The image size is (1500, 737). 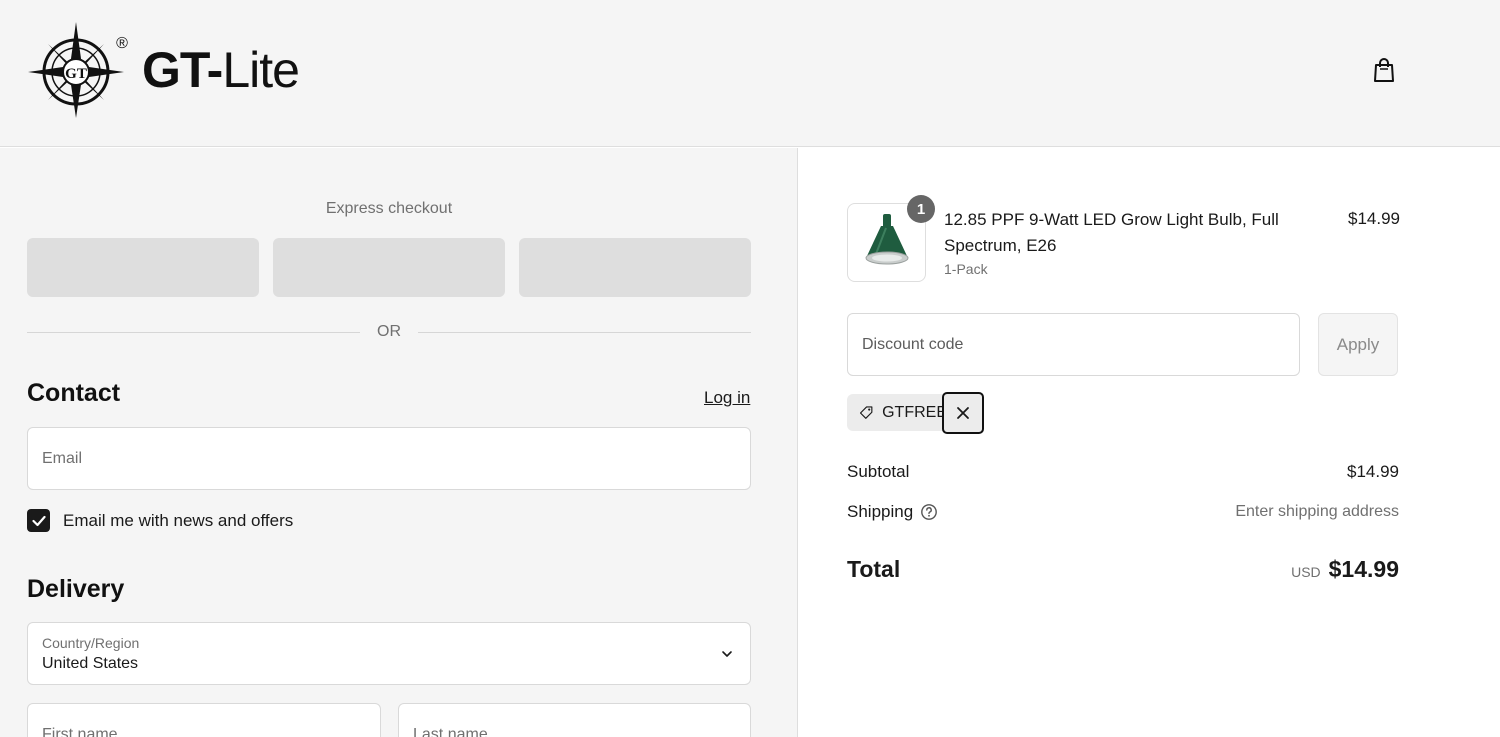 I want to click on brand-name-light: Lite, so click(x=261, y=70).